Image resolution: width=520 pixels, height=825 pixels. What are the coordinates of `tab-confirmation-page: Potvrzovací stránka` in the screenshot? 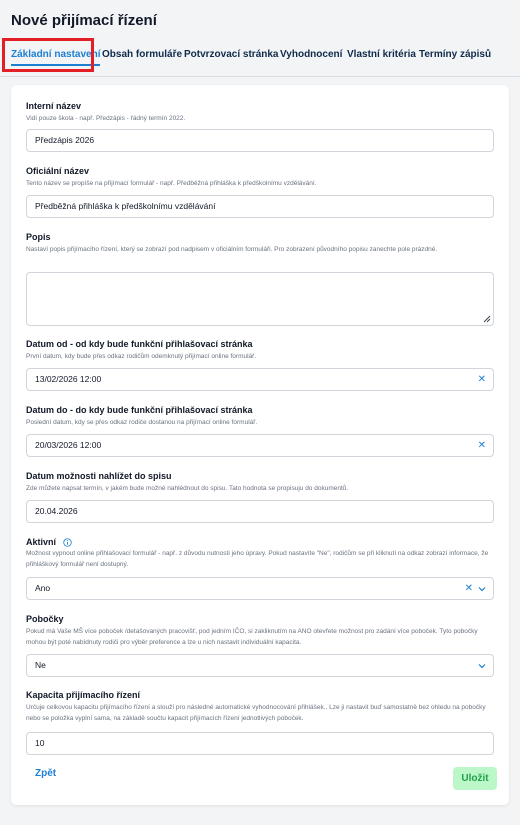 It's located at (231, 55).